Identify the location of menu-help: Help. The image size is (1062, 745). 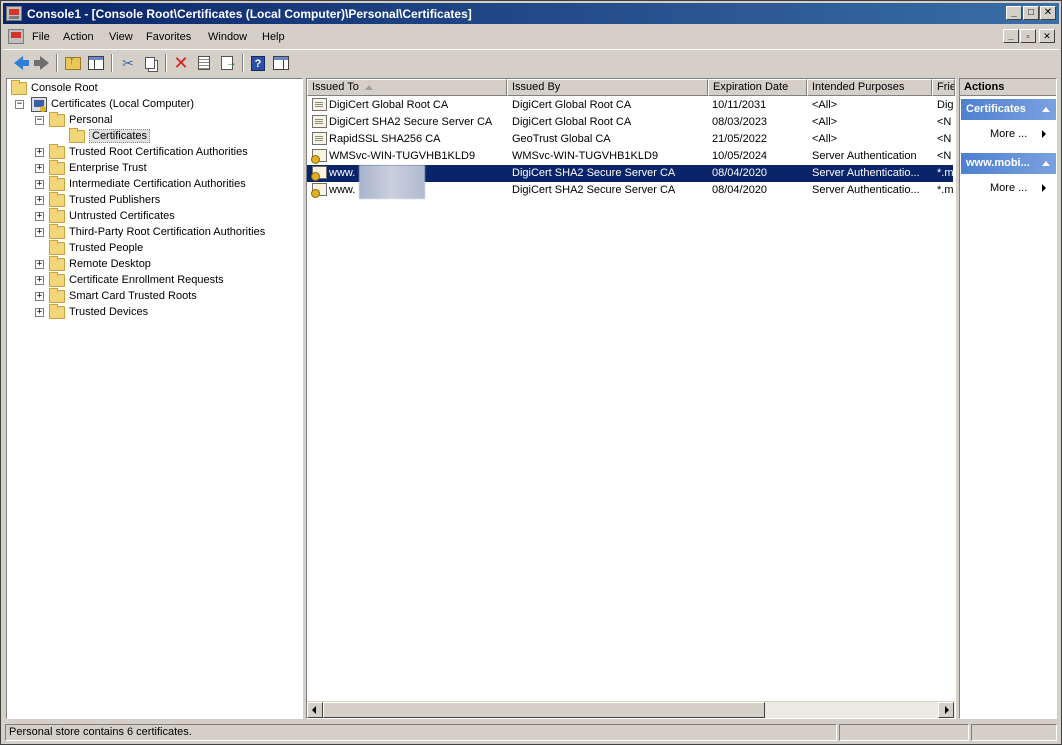
(273, 37).